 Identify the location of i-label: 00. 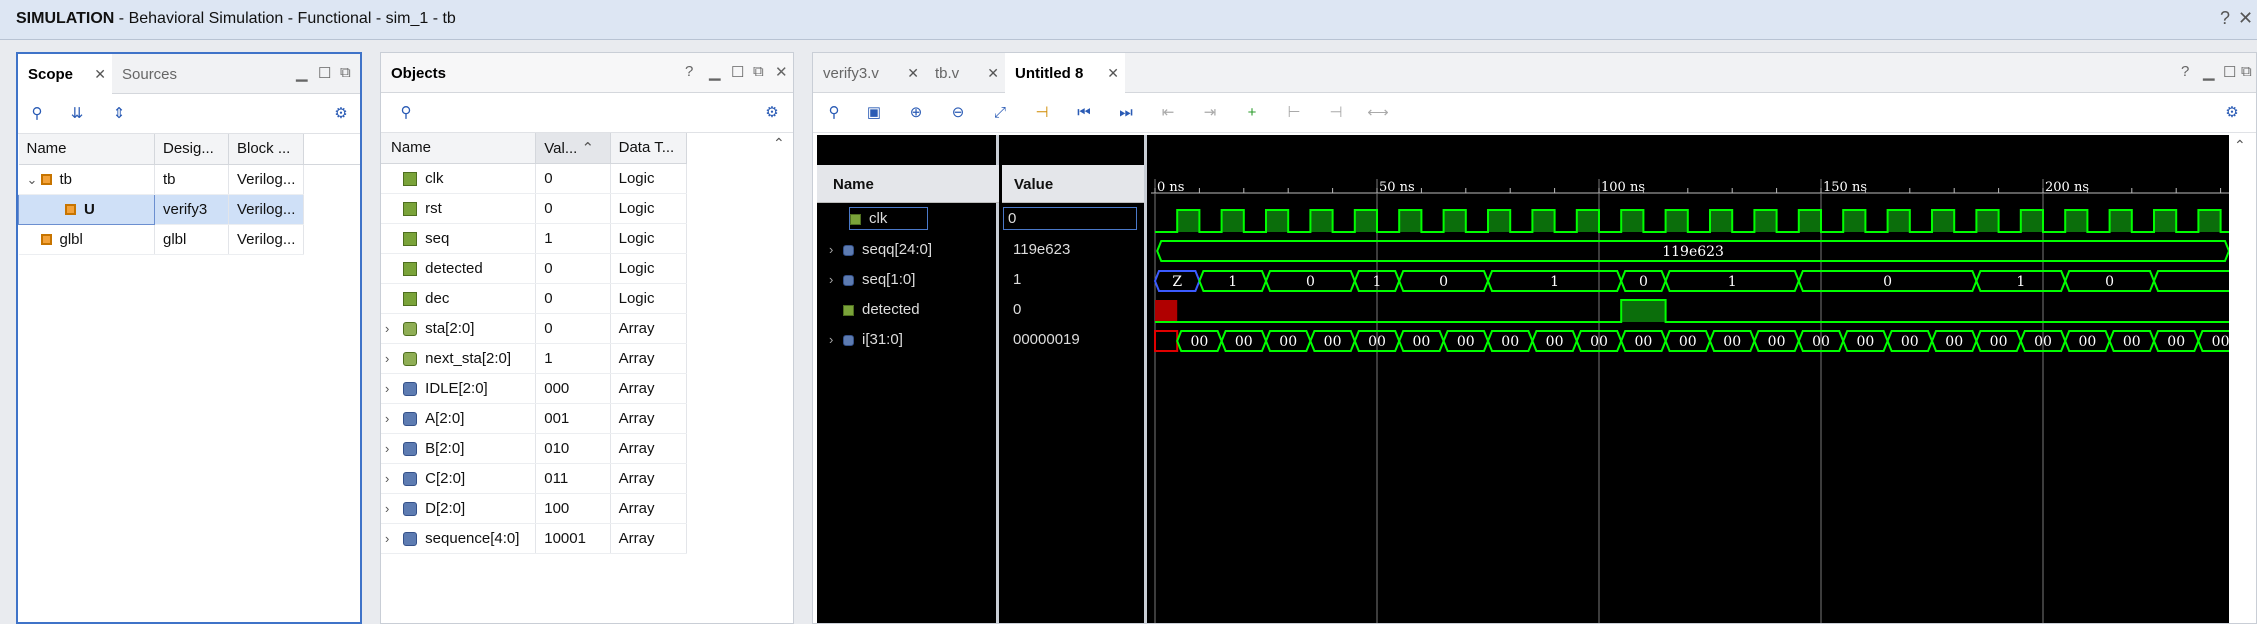
(1466, 342).